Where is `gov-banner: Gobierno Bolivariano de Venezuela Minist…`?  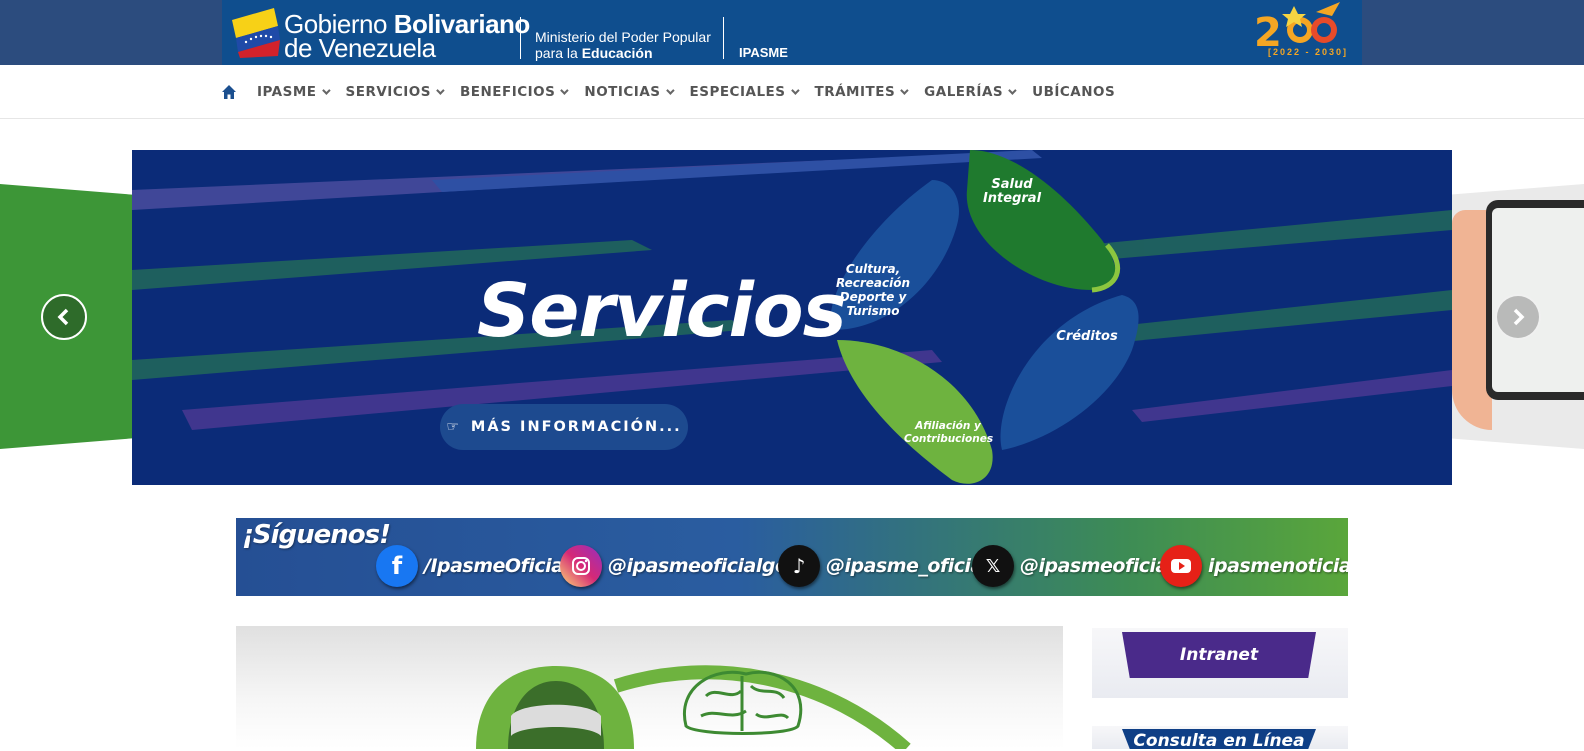 gov-banner: Gobierno Bolivariano de Venezuela Minist… is located at coordinates (792, 32).